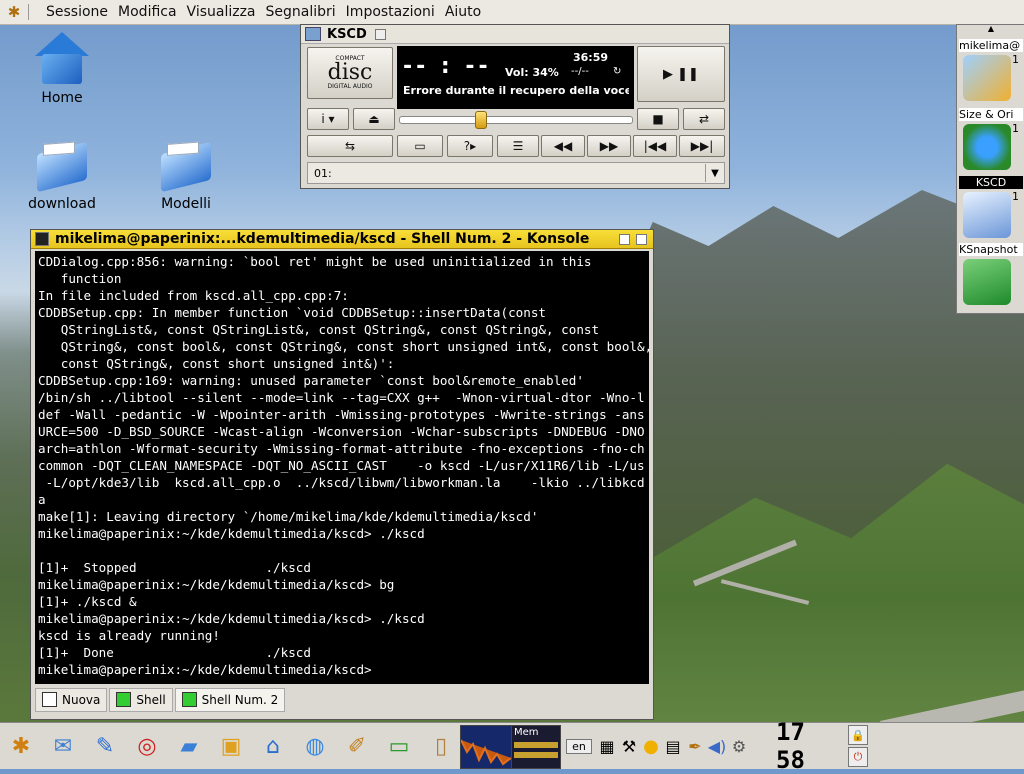 This screenshot has width=1024, height=774. I want to click on menu-aiuto: Aiuto, so click(463, 12).